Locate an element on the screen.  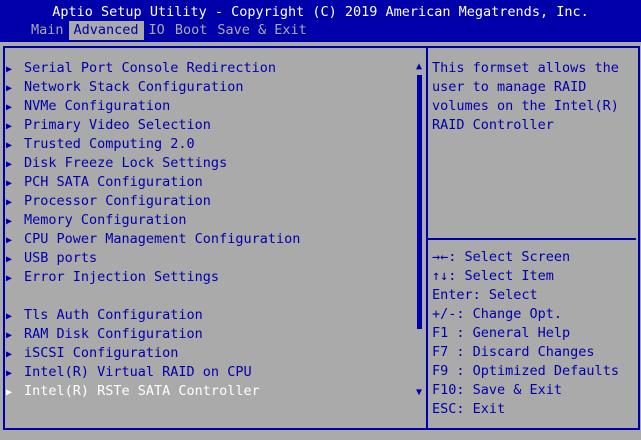
menu-item-label: NVMe Configuration is located at coordinates (97, 106).